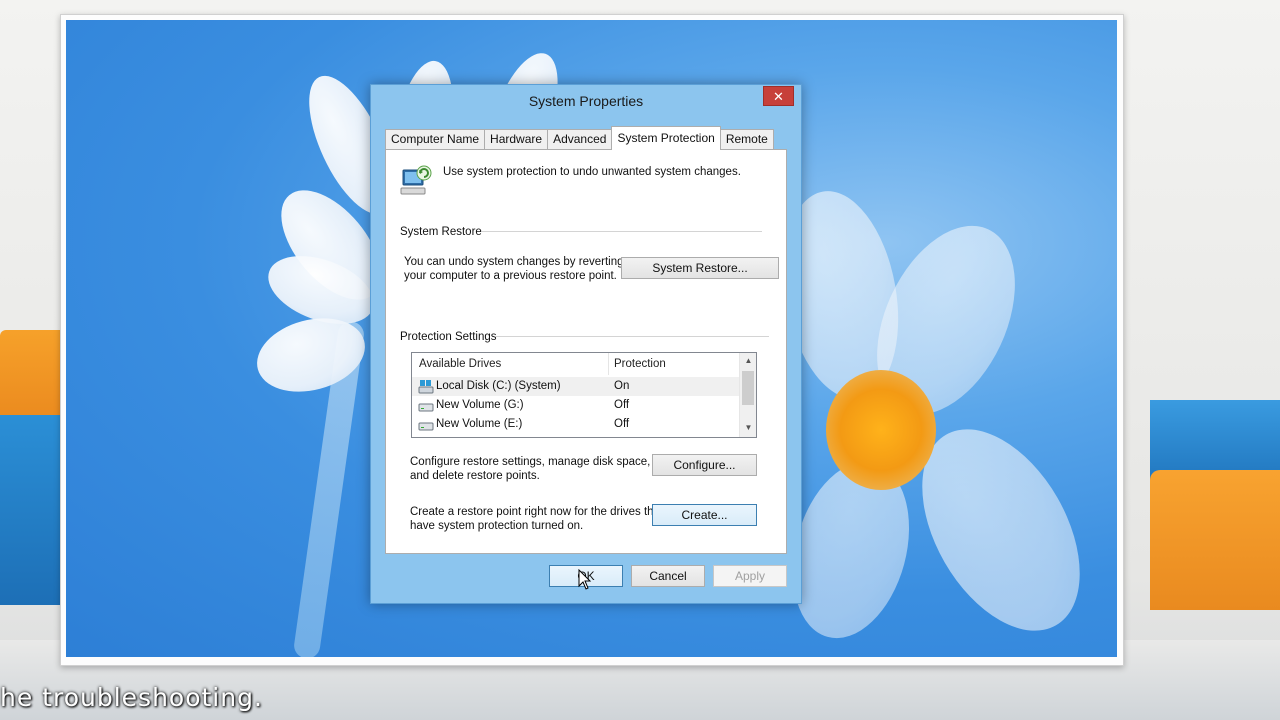 This screenshot has height=720, width=1280. I want to click on configure-description-2: and delete restore points., so click(475, 476).